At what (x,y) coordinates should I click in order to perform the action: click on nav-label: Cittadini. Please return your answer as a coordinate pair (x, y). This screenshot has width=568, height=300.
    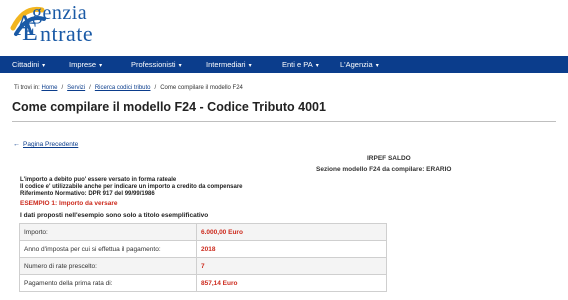
    Looking at the image, I should click on (26, 64).